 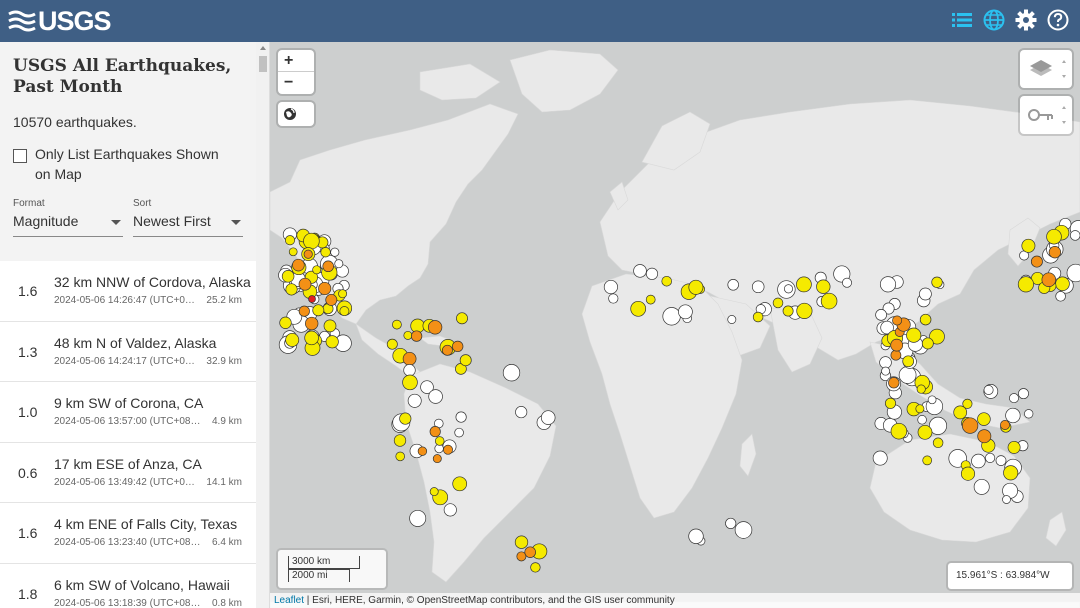 What do you see at coordinates (994, 20) in the screenshot?
I see `globe-icon` at bounding box center [994, 20].